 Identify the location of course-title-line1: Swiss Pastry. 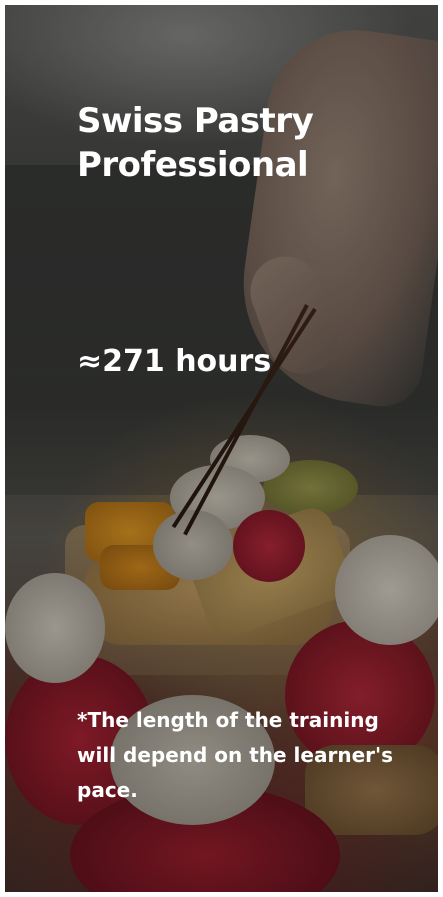
(195, 121).